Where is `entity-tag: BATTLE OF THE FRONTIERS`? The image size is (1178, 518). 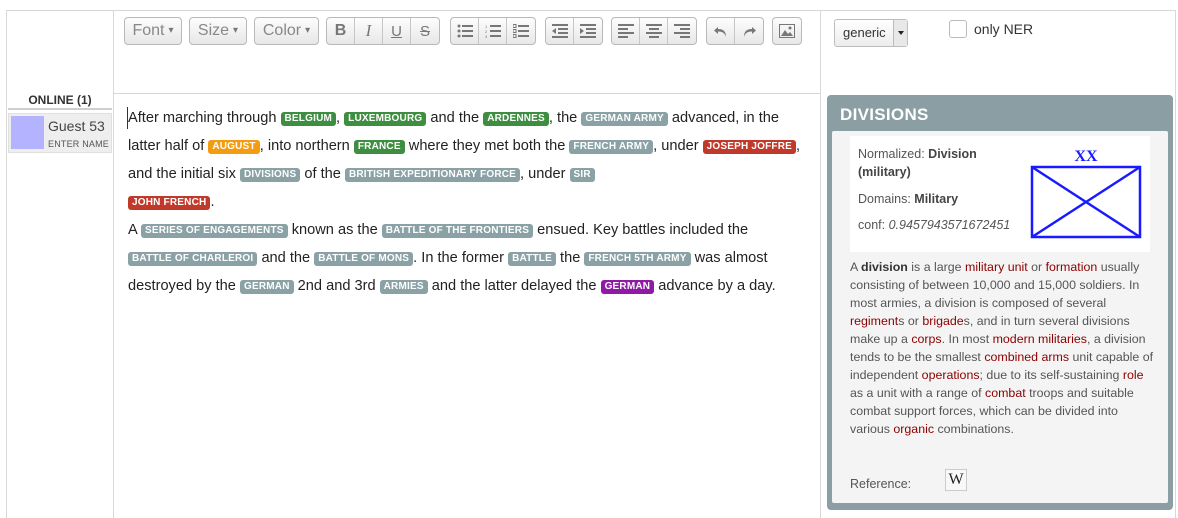
entity-tag: BATTLE OF THE FRONTIERS is located at coordinates (457, 231).